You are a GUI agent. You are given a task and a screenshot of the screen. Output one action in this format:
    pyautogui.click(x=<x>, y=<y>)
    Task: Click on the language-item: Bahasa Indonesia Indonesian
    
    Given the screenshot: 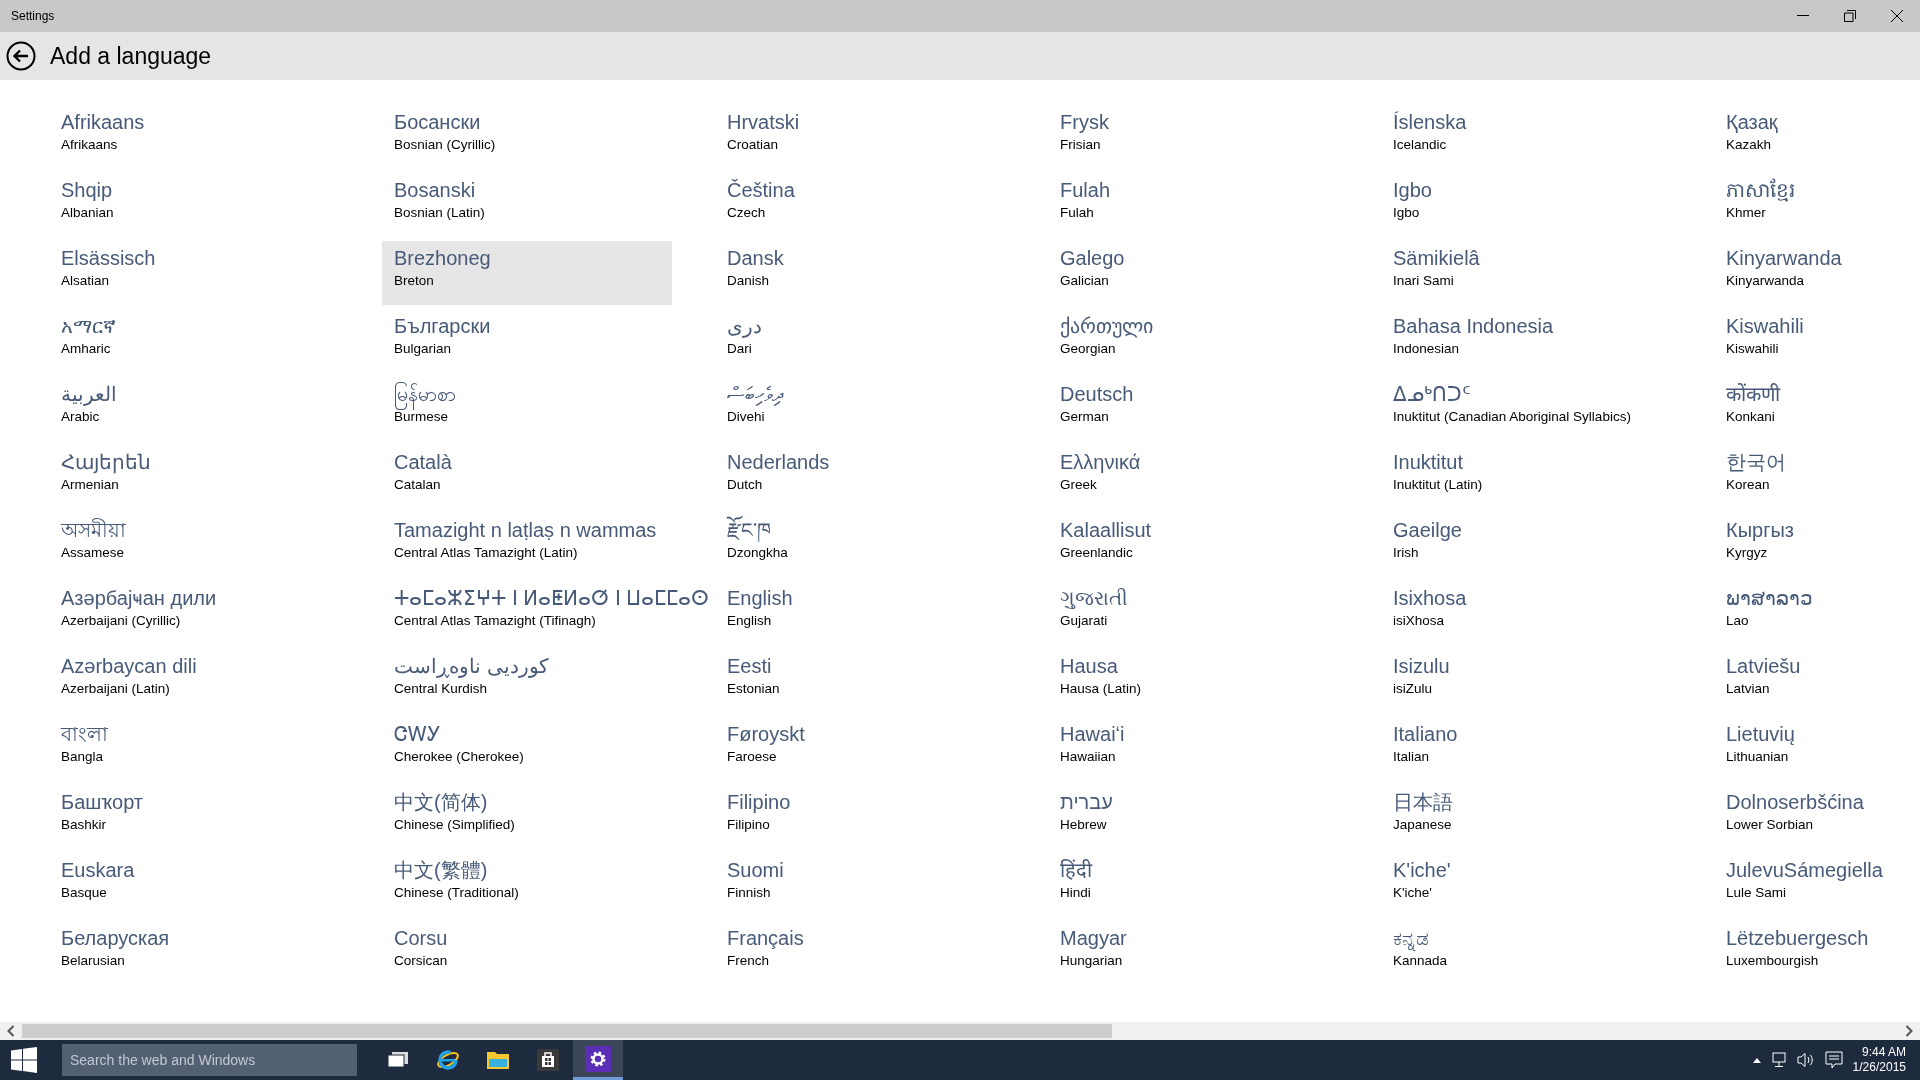 What is the action you would take?
    pyautogui.click(x=1526, y=341)
    